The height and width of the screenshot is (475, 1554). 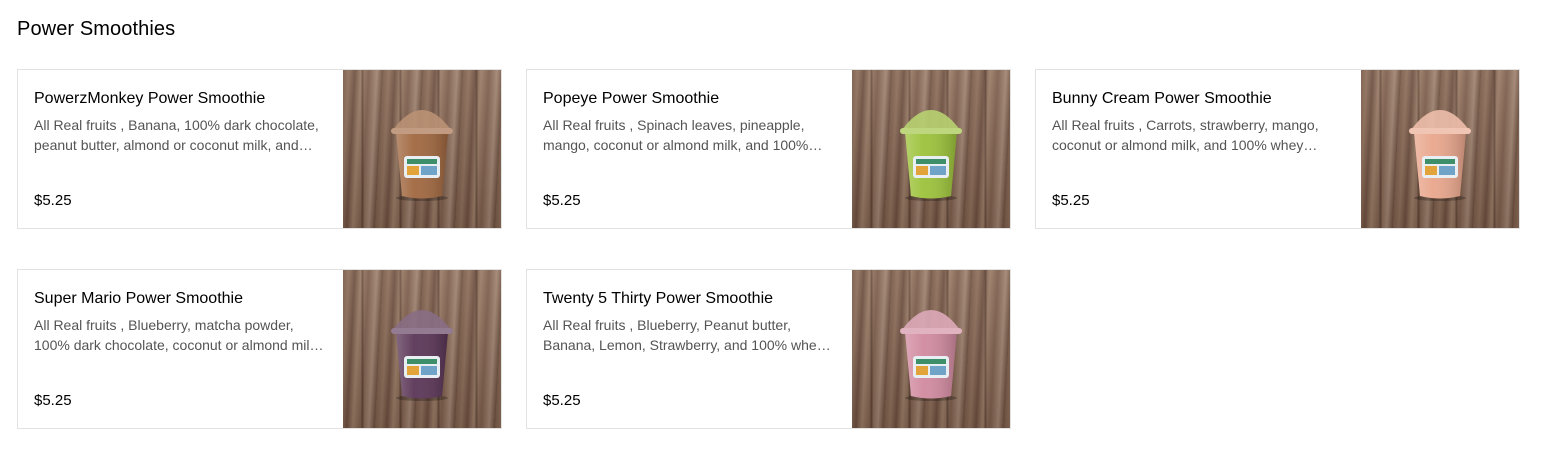 What do you see at coordinates (150, 98) in the screenshot?
I see `item-name: PowerzMonkey Power Smoothie` at bounding box center [150, 98].